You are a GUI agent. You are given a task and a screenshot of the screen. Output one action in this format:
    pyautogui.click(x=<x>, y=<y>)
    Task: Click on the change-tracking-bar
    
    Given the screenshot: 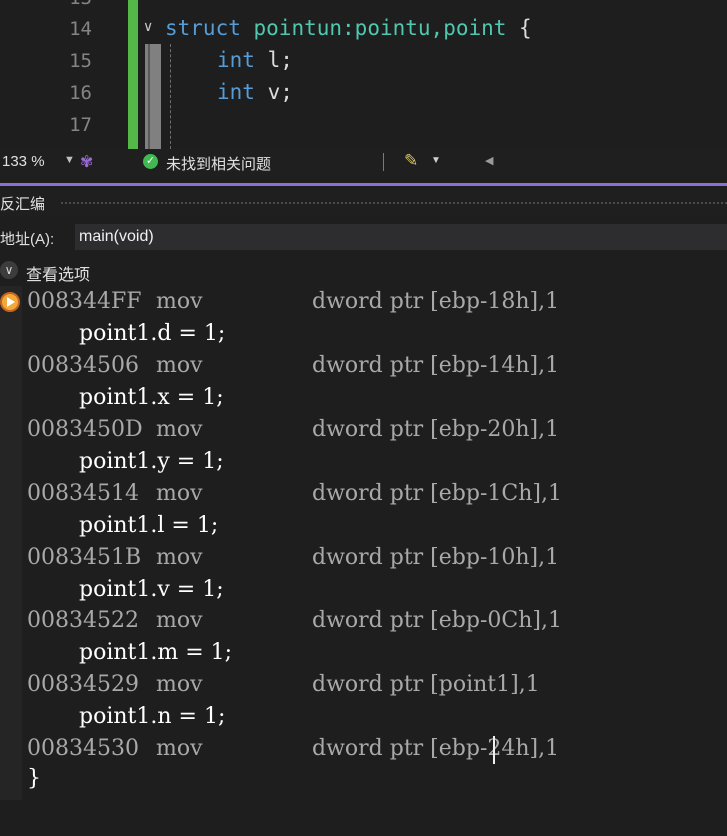 What is the action you would take?
    pyautogui.click(x=133, y=74)
    